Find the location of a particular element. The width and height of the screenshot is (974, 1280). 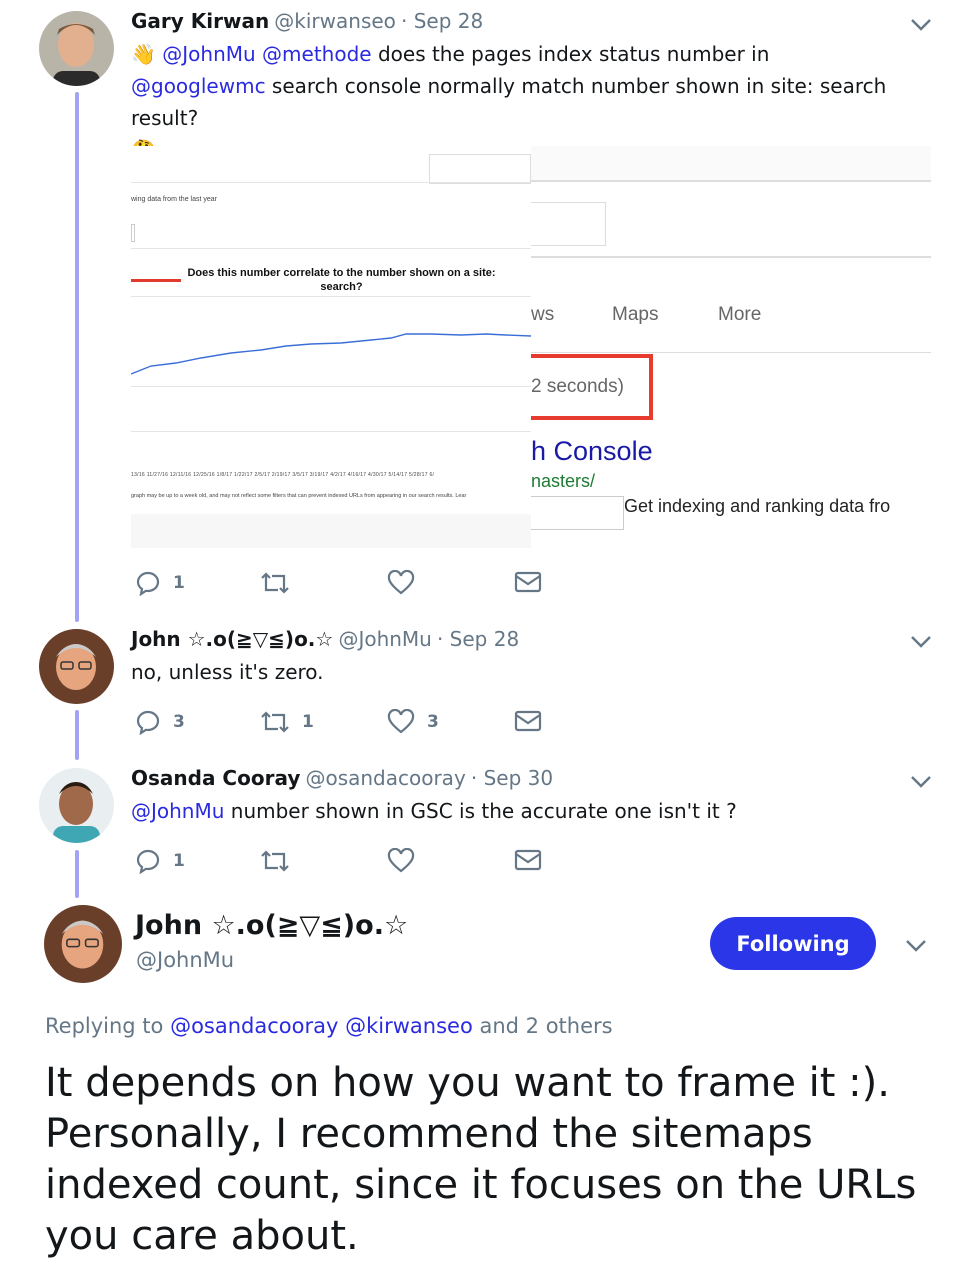

retweet-button: 1 is located at coordinates (287, 722).